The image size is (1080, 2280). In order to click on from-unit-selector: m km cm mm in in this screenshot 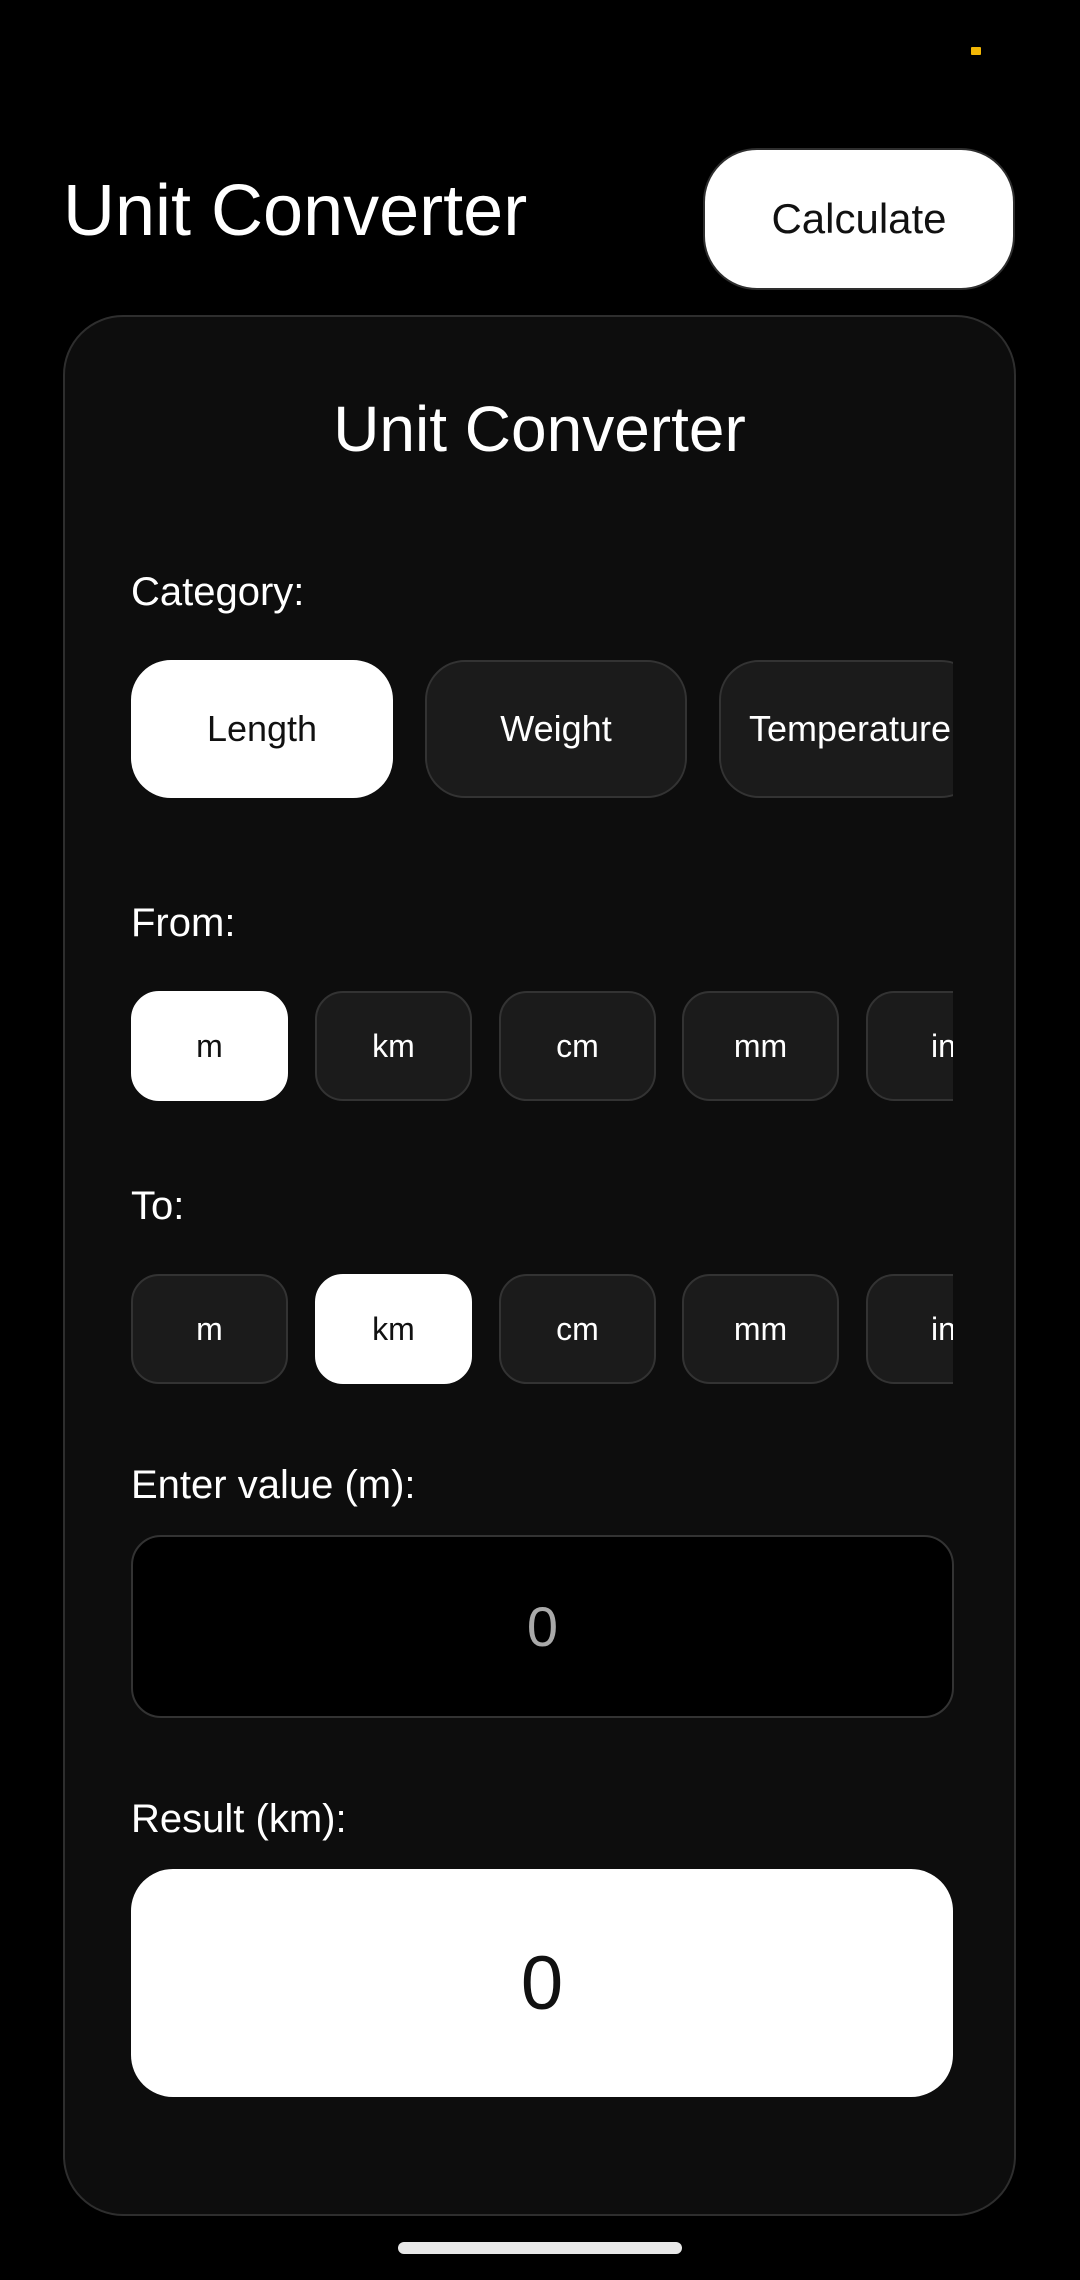, I will do `click(542, 1046)`.